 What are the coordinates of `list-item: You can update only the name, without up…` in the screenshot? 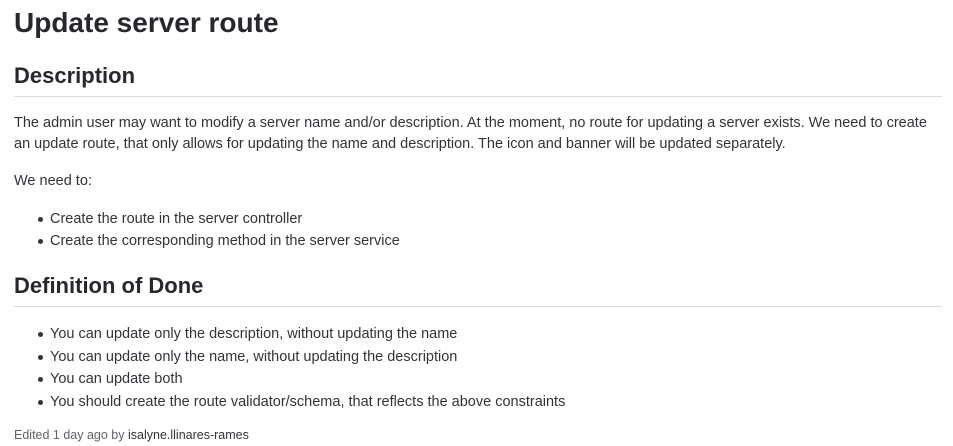 It's located at (490, 357).